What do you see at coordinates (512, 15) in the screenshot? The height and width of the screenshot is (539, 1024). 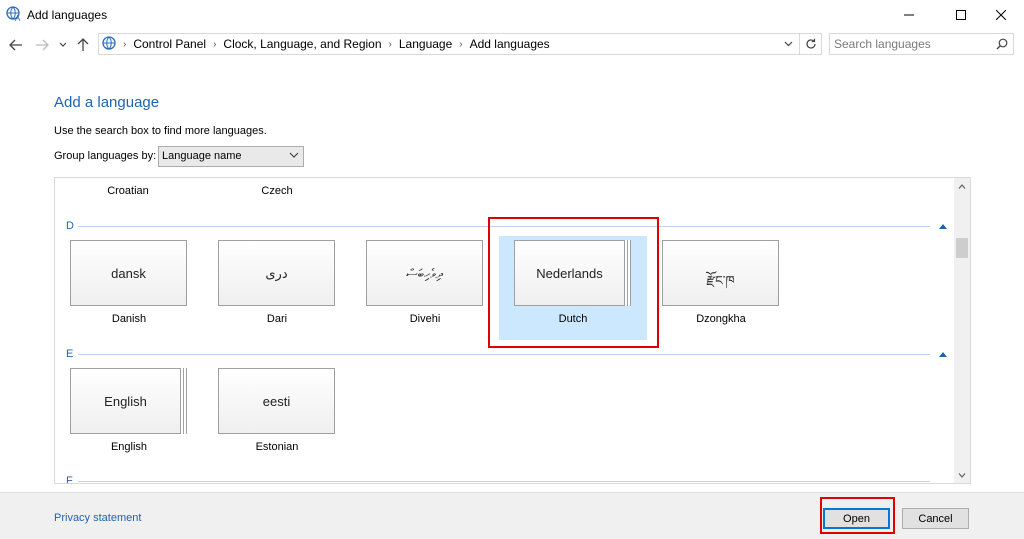 I see `title-bar: A Add languages` at bounding box center [512, 15].